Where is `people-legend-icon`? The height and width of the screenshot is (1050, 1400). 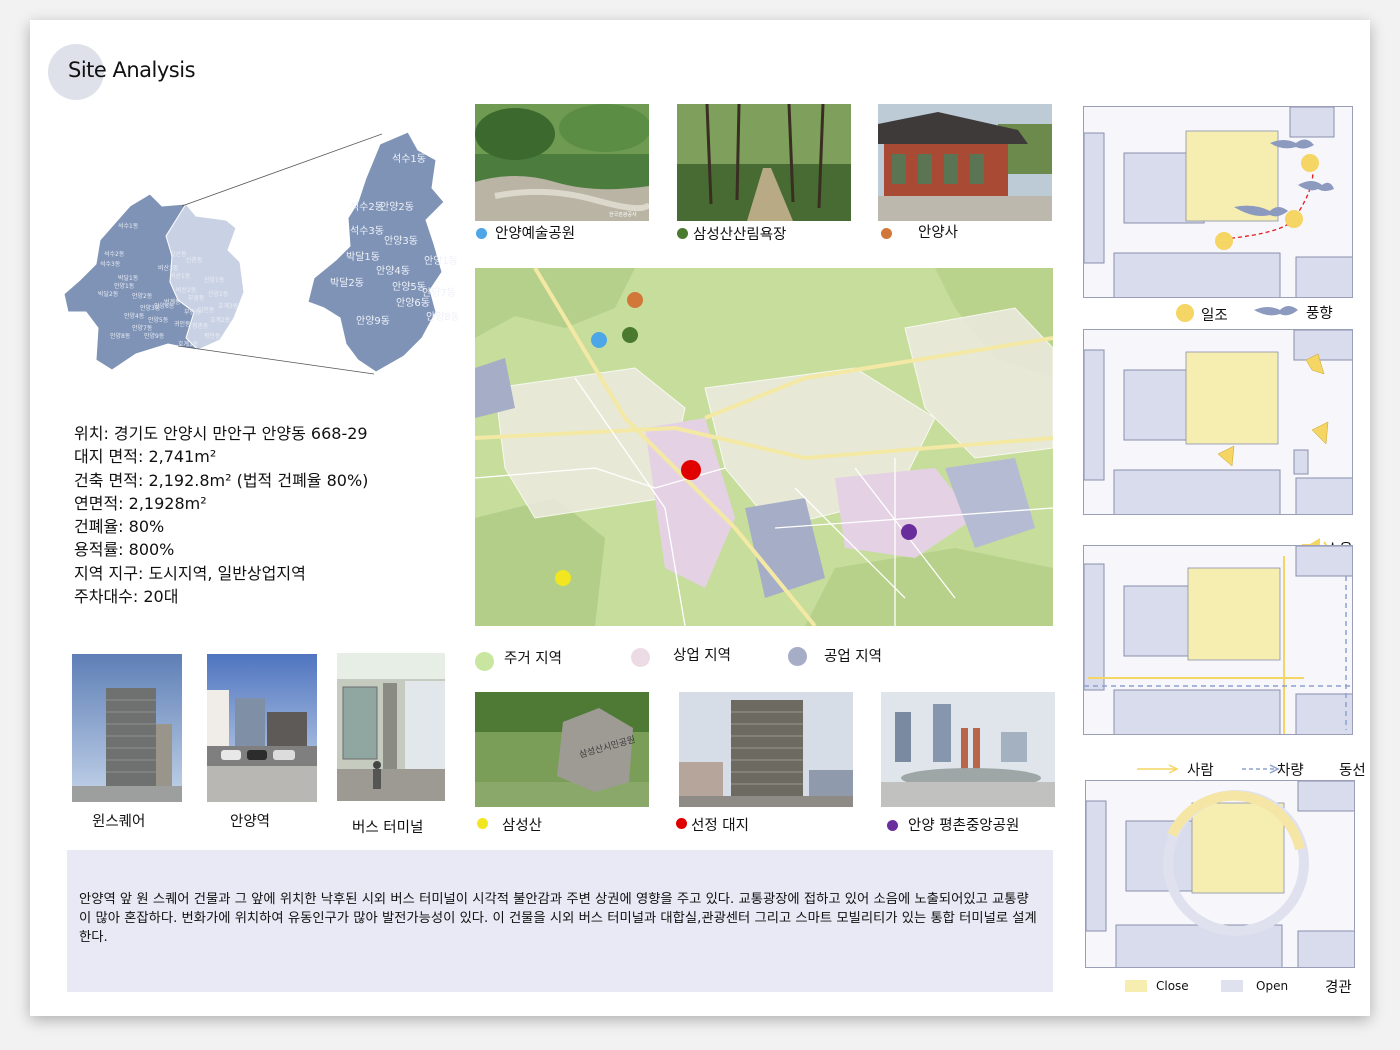
people-legend-icon is located at coordinates (1158, 769).